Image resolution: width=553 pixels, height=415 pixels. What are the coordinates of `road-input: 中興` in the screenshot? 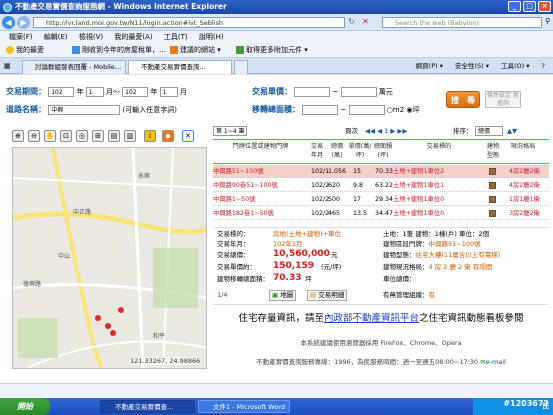 It's located at (84, 110).